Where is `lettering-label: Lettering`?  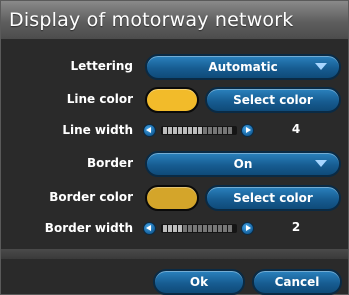 lettering-label: Lettering is located at coordinates (101, 66).